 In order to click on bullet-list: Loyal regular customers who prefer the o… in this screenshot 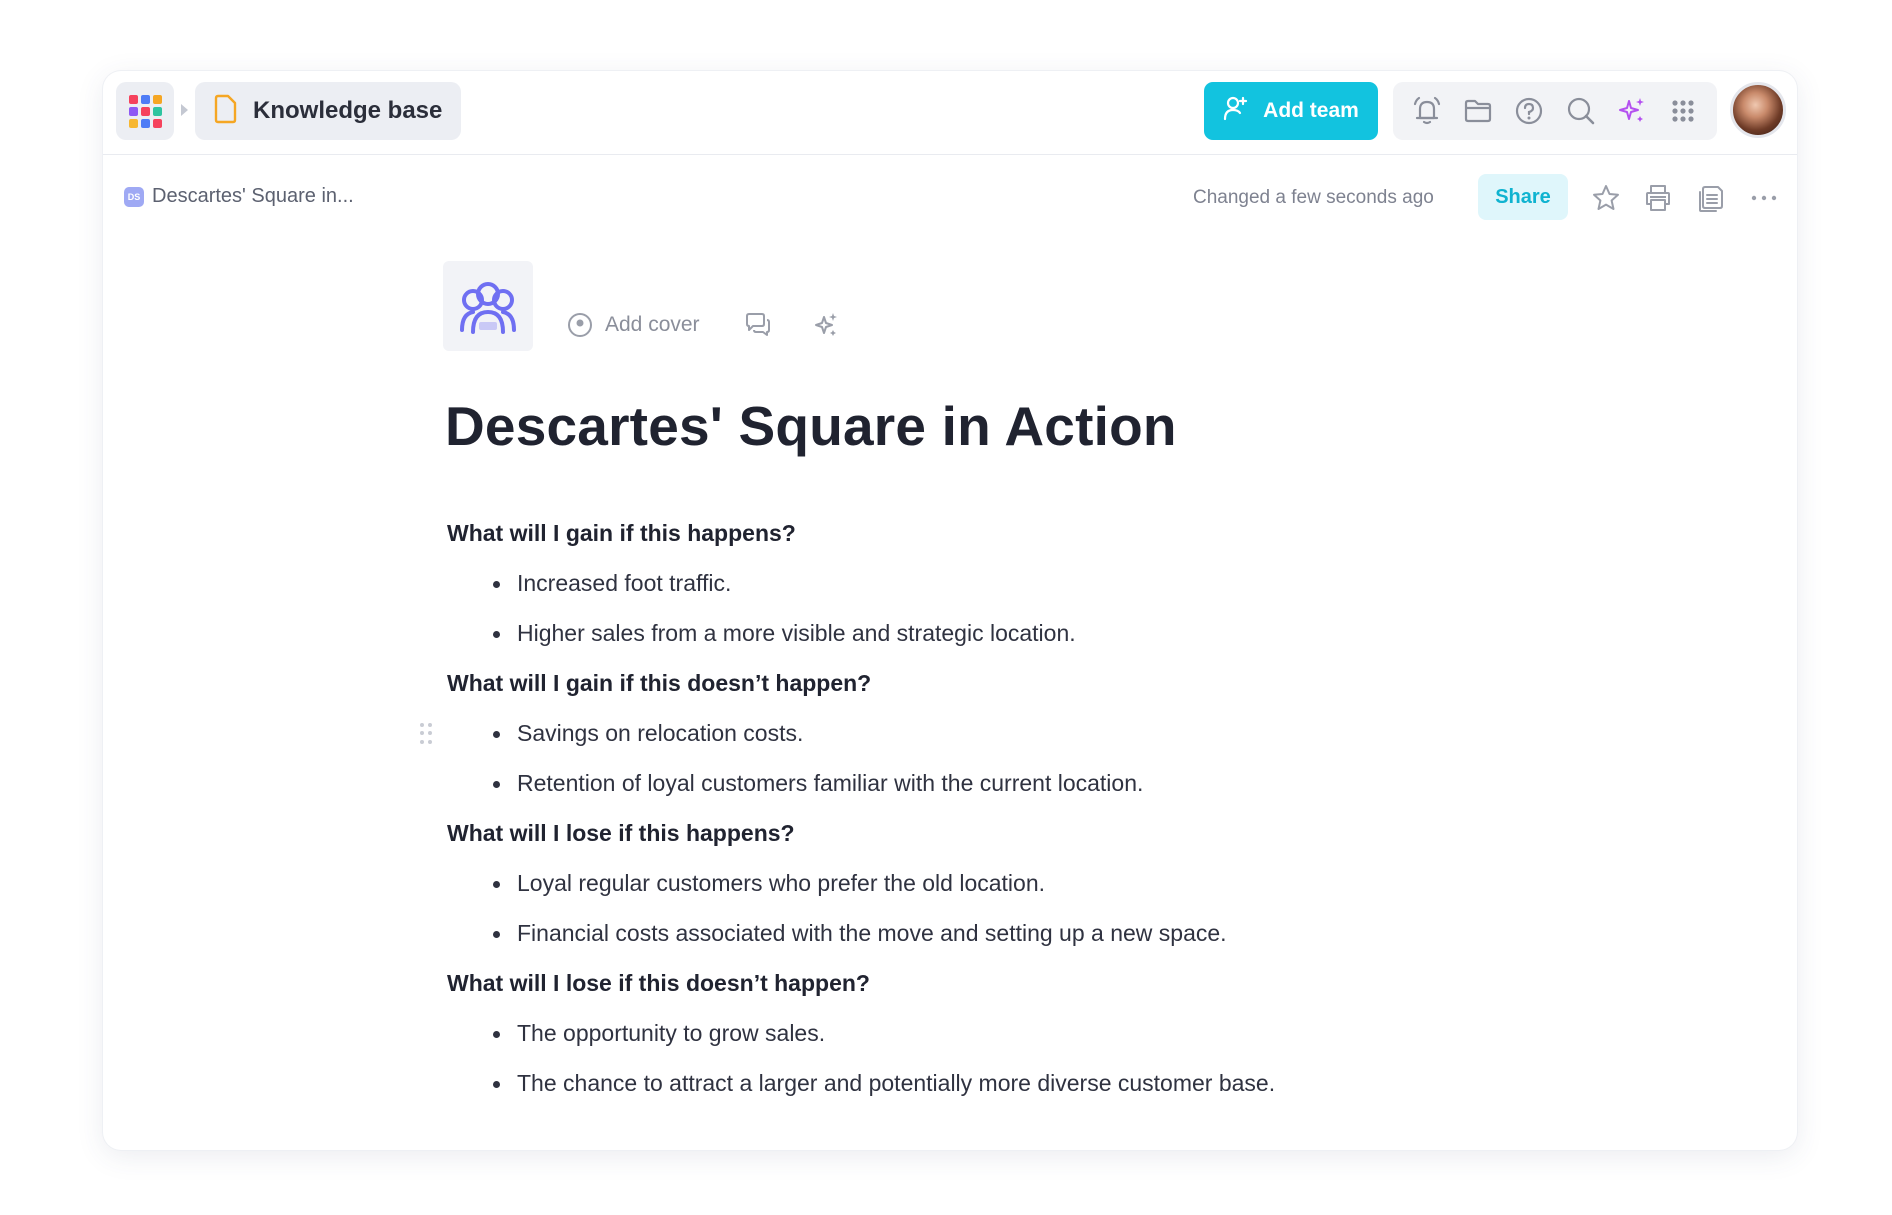, I will do `click(947, 908)`.